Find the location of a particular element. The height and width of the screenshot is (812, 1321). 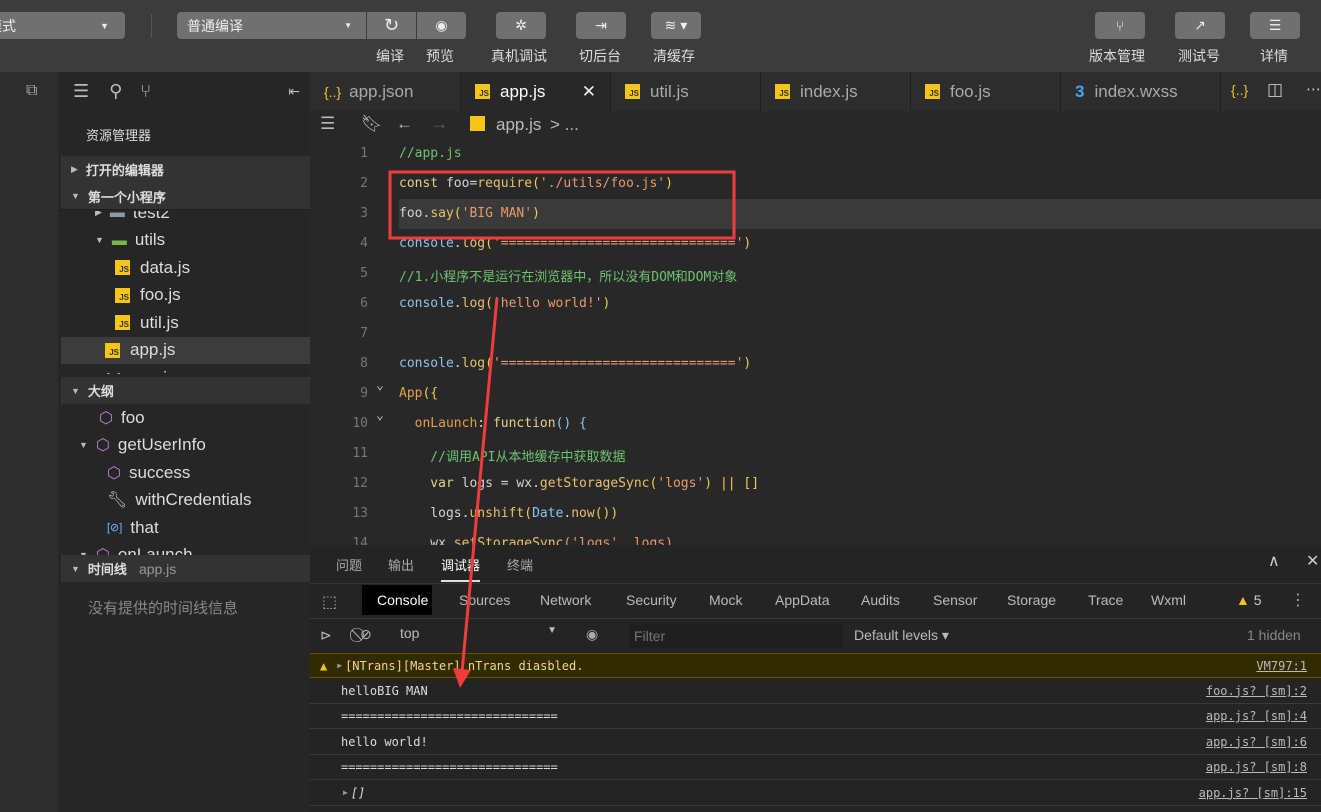

line-number: 6 is located at coordinates (364, 303).